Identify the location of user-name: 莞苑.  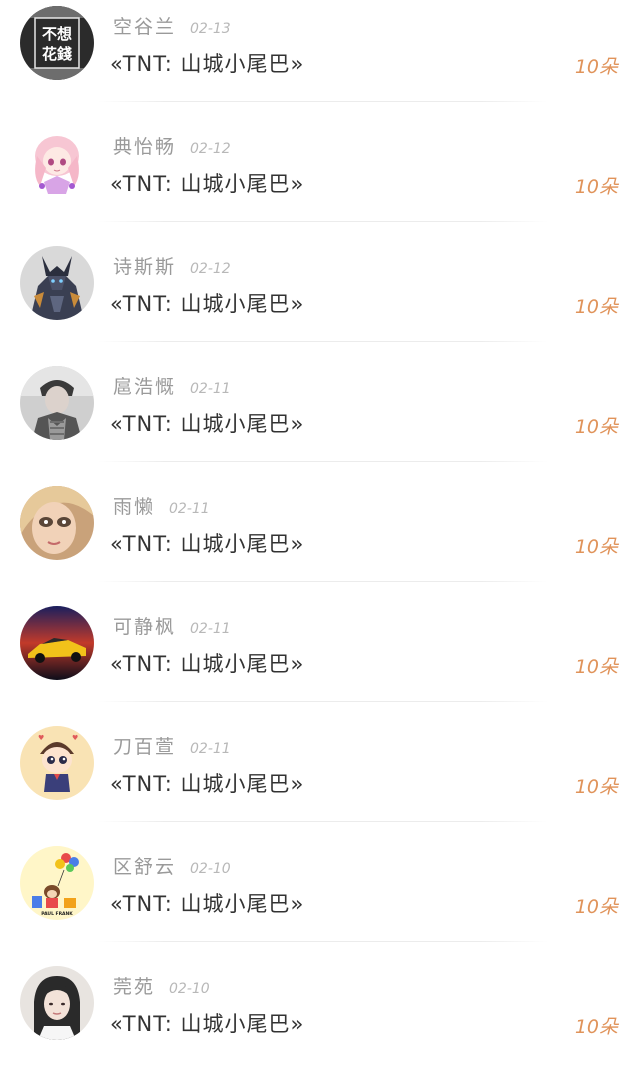
(134, 987).